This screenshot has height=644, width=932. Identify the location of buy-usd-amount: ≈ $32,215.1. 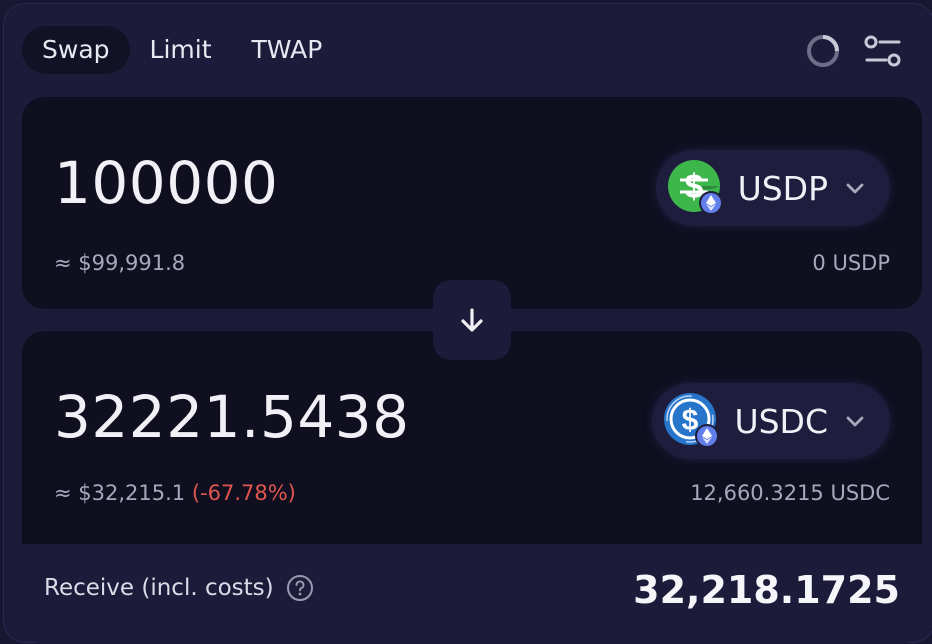
(120, 493).